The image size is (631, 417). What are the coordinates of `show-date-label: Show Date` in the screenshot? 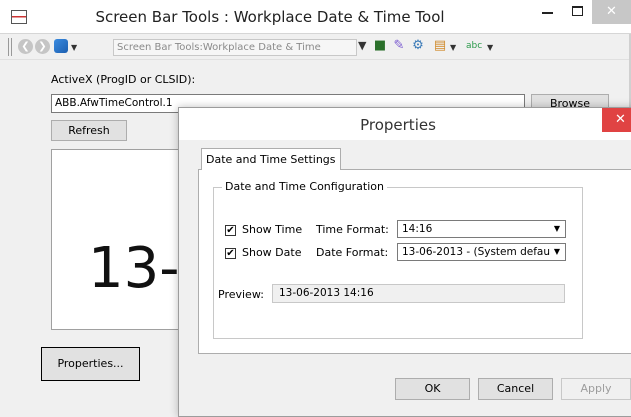 It's located at (272, 252).